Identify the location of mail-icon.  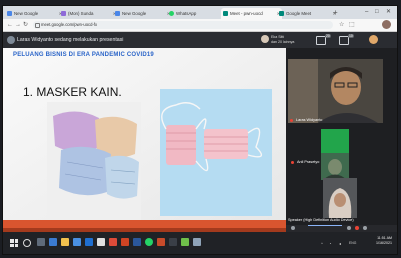
(89, 242).